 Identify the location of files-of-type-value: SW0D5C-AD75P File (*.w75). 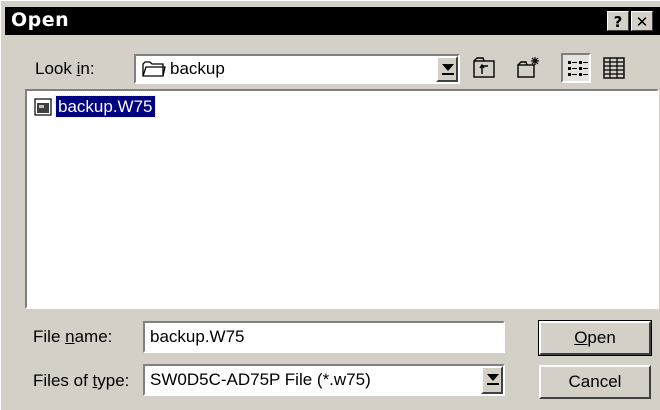
(260, 379).